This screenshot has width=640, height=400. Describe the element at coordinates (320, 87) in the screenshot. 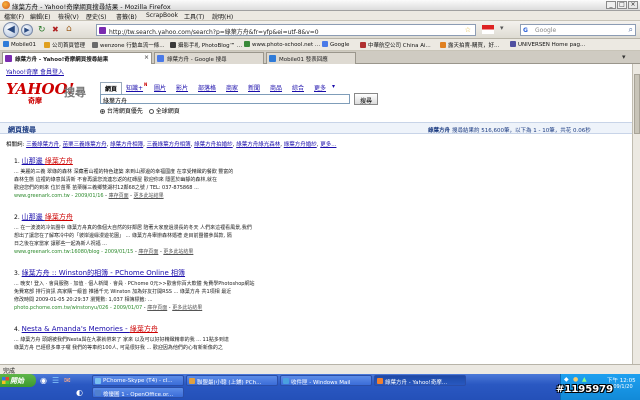

I see `tab-more: 更多` at that location.